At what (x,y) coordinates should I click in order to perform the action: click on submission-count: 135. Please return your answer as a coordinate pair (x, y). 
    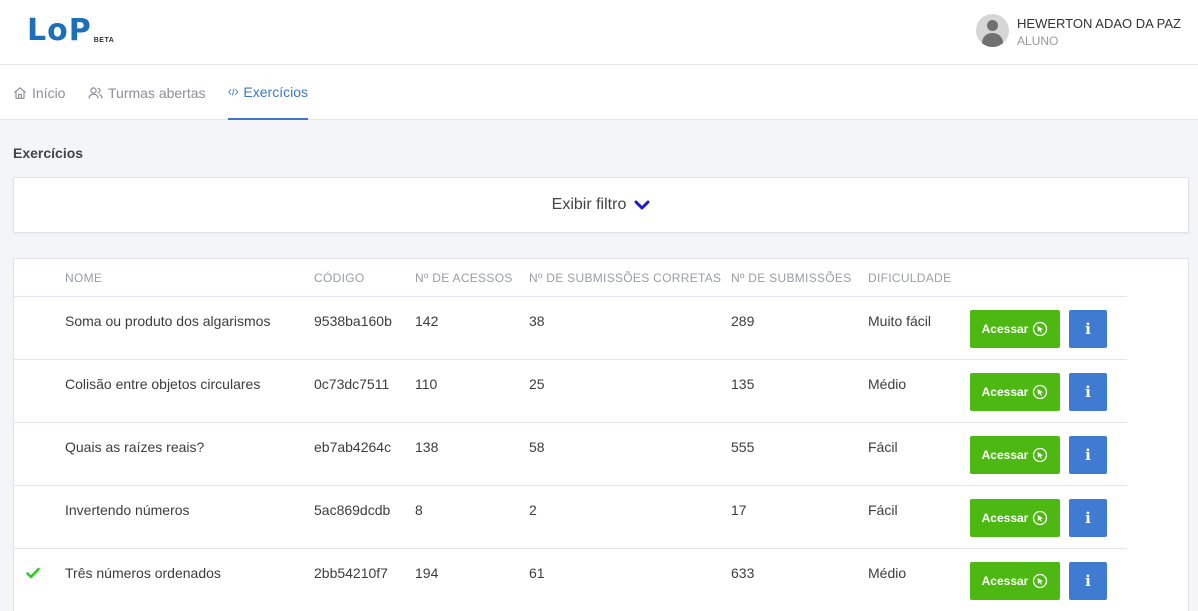
    Looking at the image, I should click on (743, 384).